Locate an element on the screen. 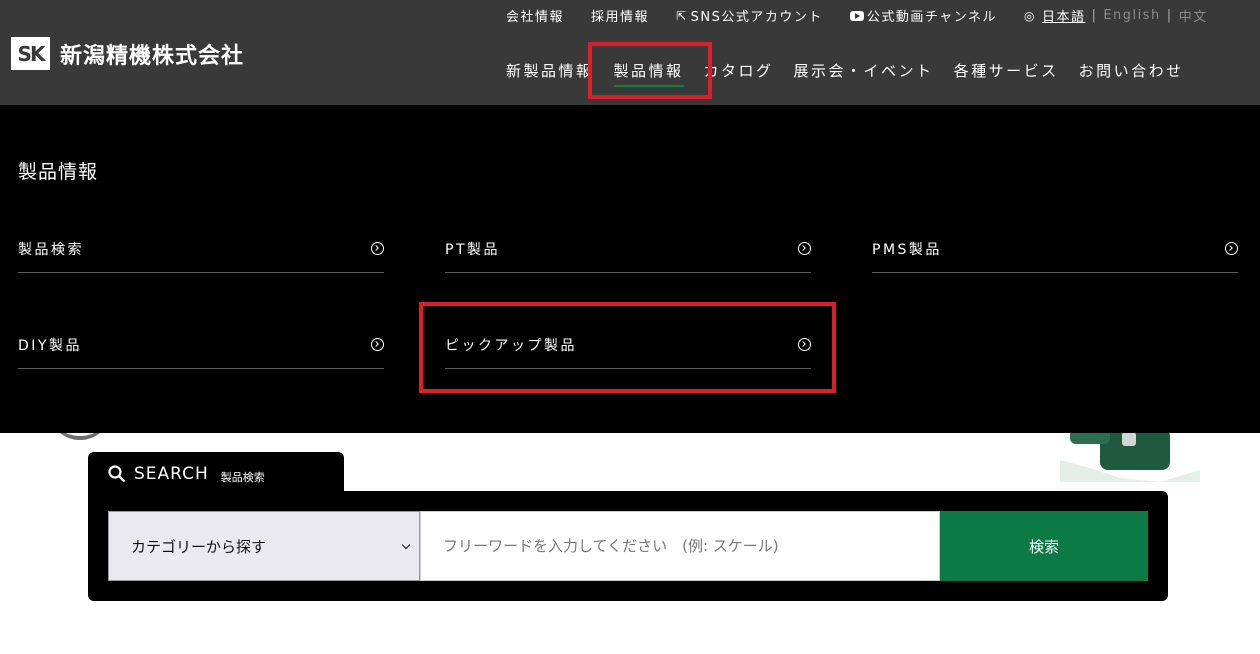  util-link-company: 会社情報 is located at coordinates (535, 15).